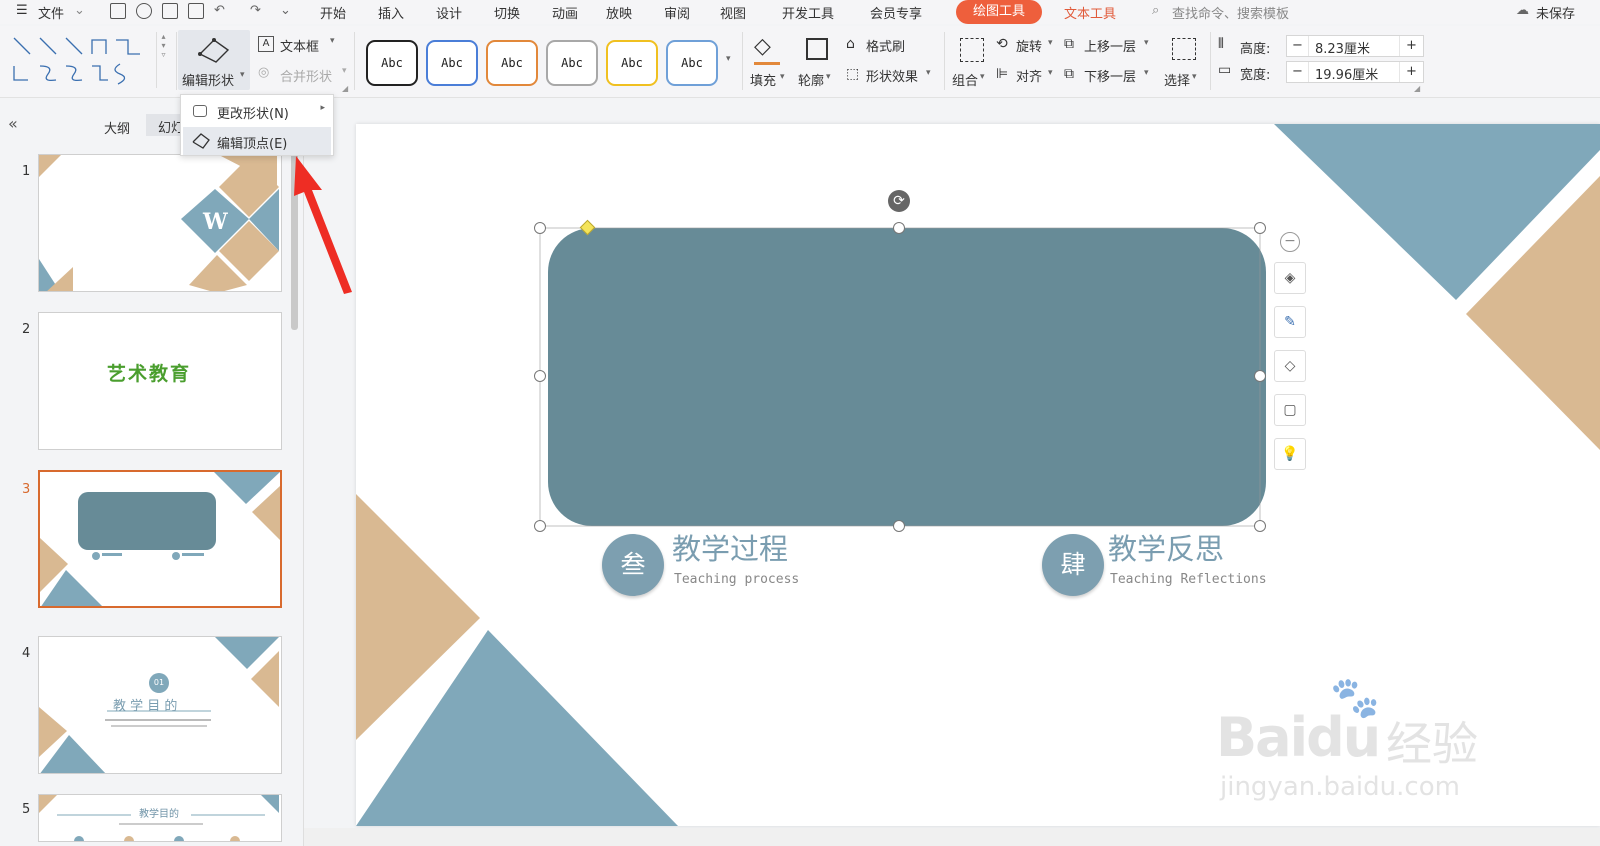 This screenshot has width=1600, height=846. I want to click on align-icon: ⊫, so click(1002, 74).